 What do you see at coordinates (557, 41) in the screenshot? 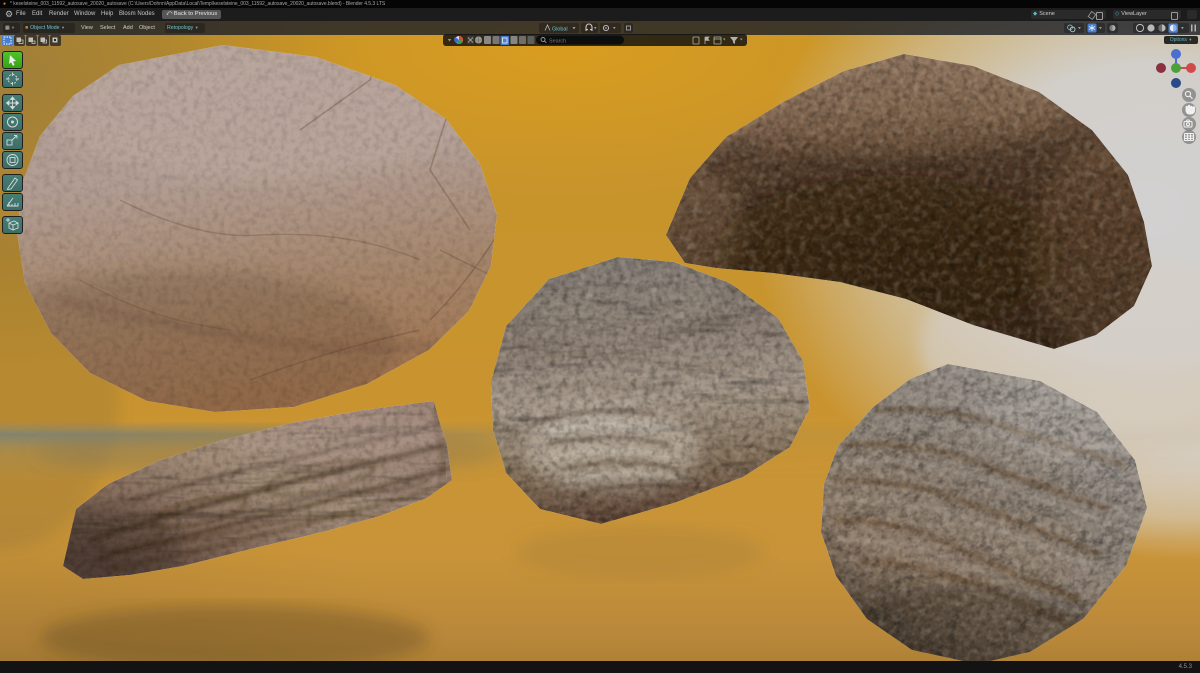
I see `svg-text: Search` at bounding box center [557, 41].